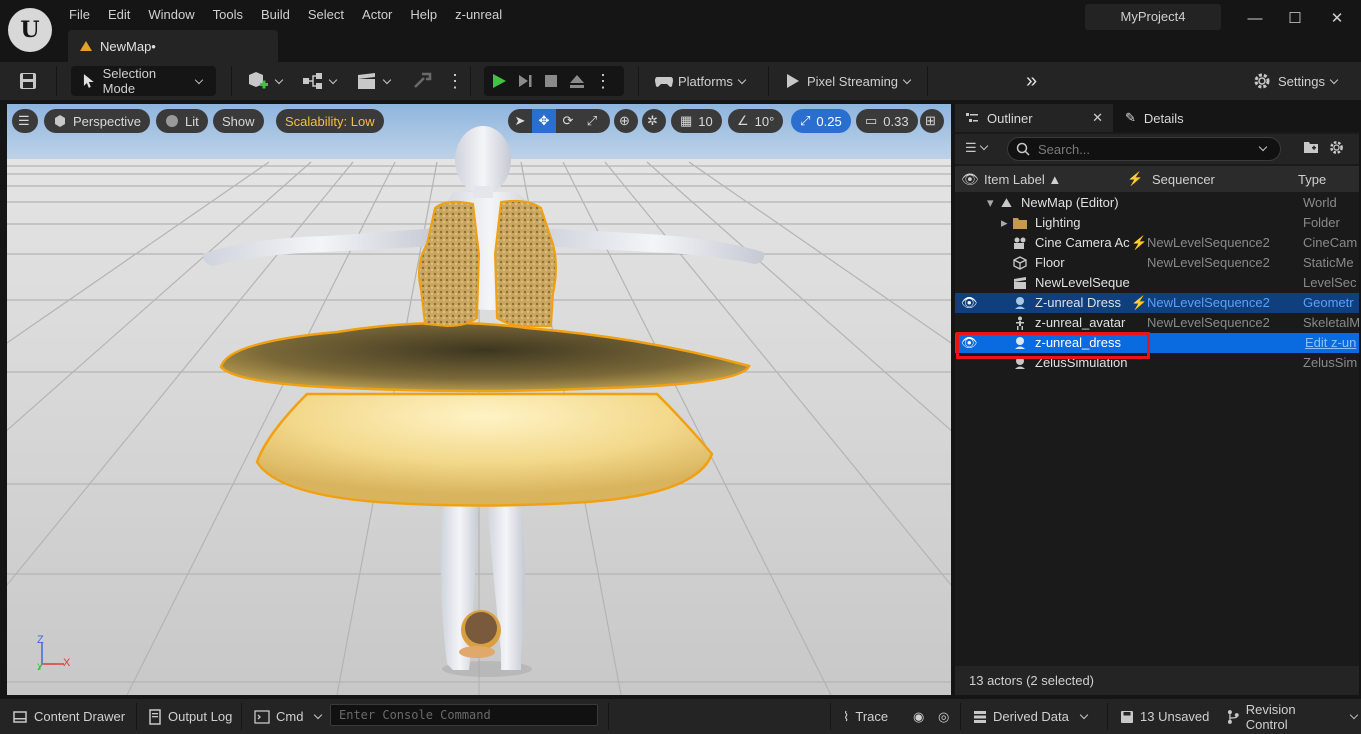 The height and width of the screenshot is (734, 1361). What do you see at coordinates (701, 81) in the screenshot?
I see `platforms-button: Platforms` at bounding box center [701, 81].